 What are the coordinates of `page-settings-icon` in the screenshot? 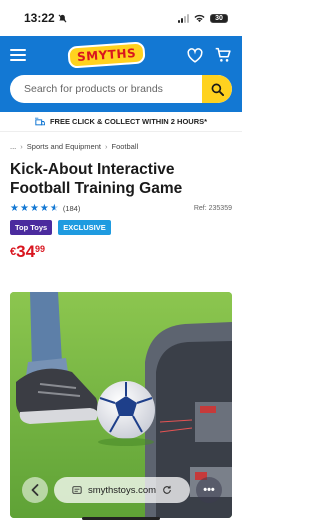 It's located at (77, 490).